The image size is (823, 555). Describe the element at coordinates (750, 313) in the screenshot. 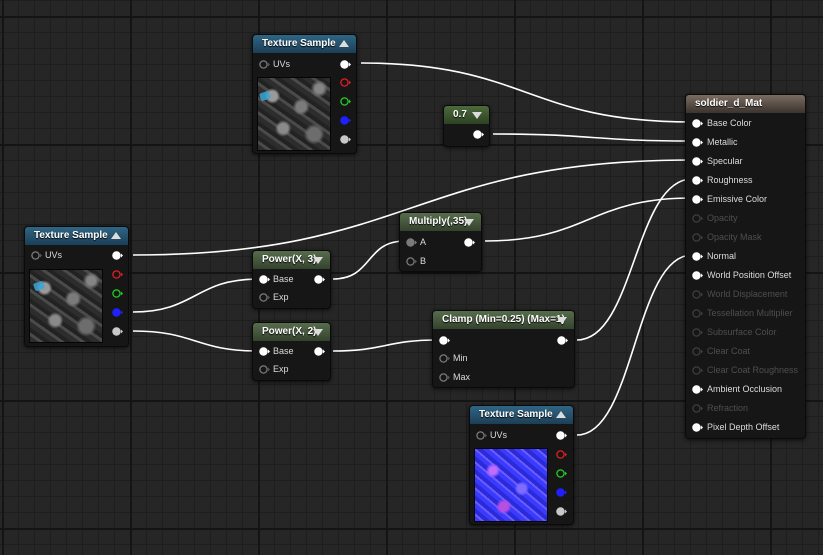

I see `material-input-label: Tessellation Multiplier` at that location.